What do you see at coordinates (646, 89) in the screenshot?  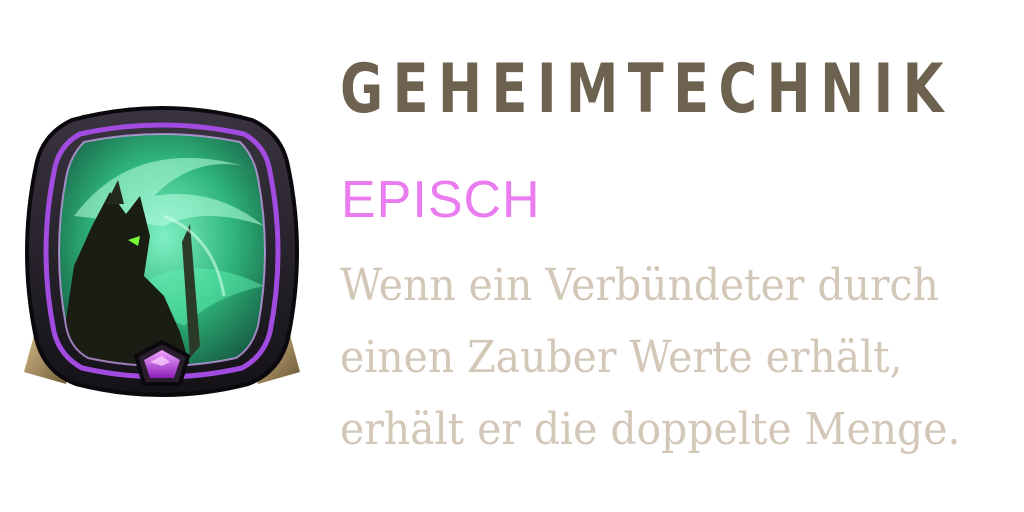 I see `augment-title: GEHEIMTECHNIK` at bounding box center [646, 89].